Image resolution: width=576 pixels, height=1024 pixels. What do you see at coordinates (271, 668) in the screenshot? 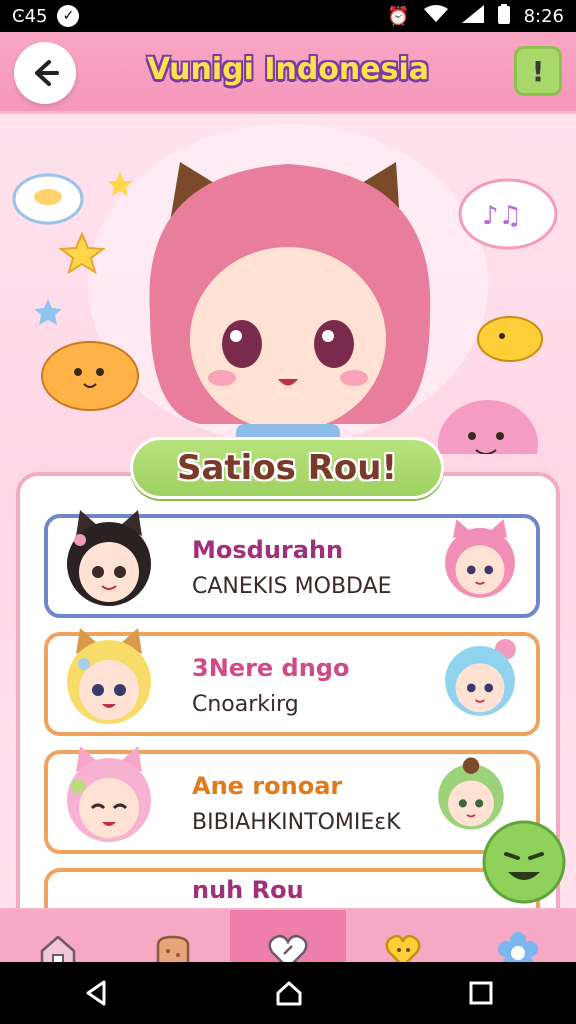
I see `card-title: 3Nere dngo` at bounding box center [271, 668].